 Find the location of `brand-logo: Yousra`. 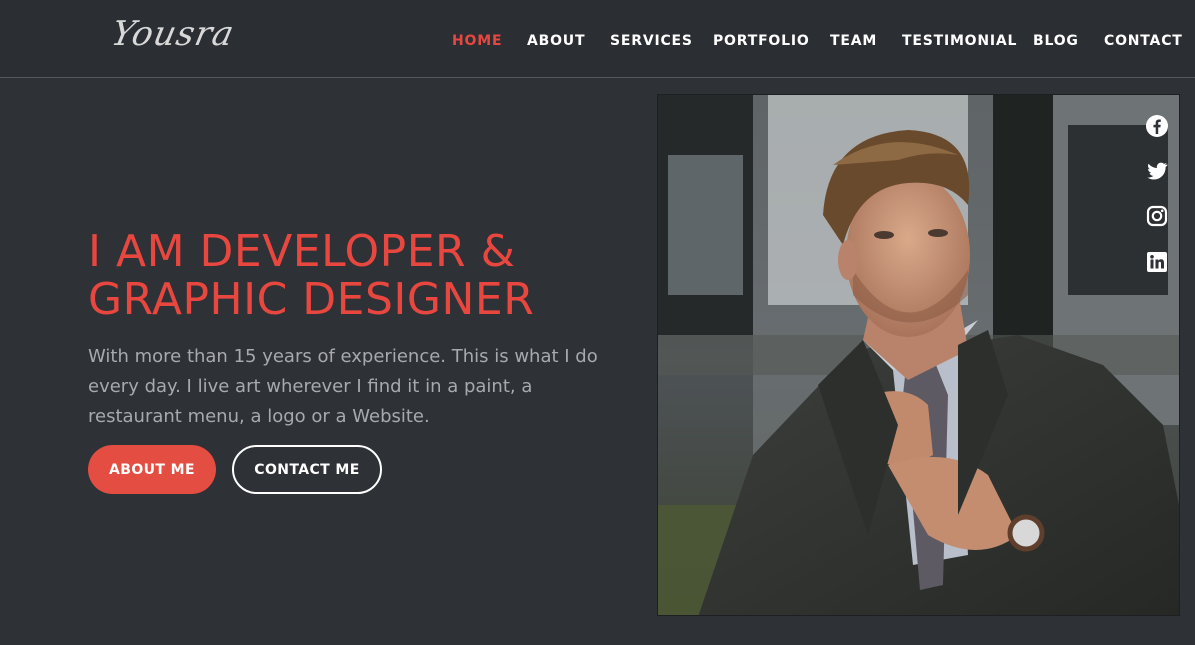

brand-logo: Yousra is located at coordinates (173, 34).